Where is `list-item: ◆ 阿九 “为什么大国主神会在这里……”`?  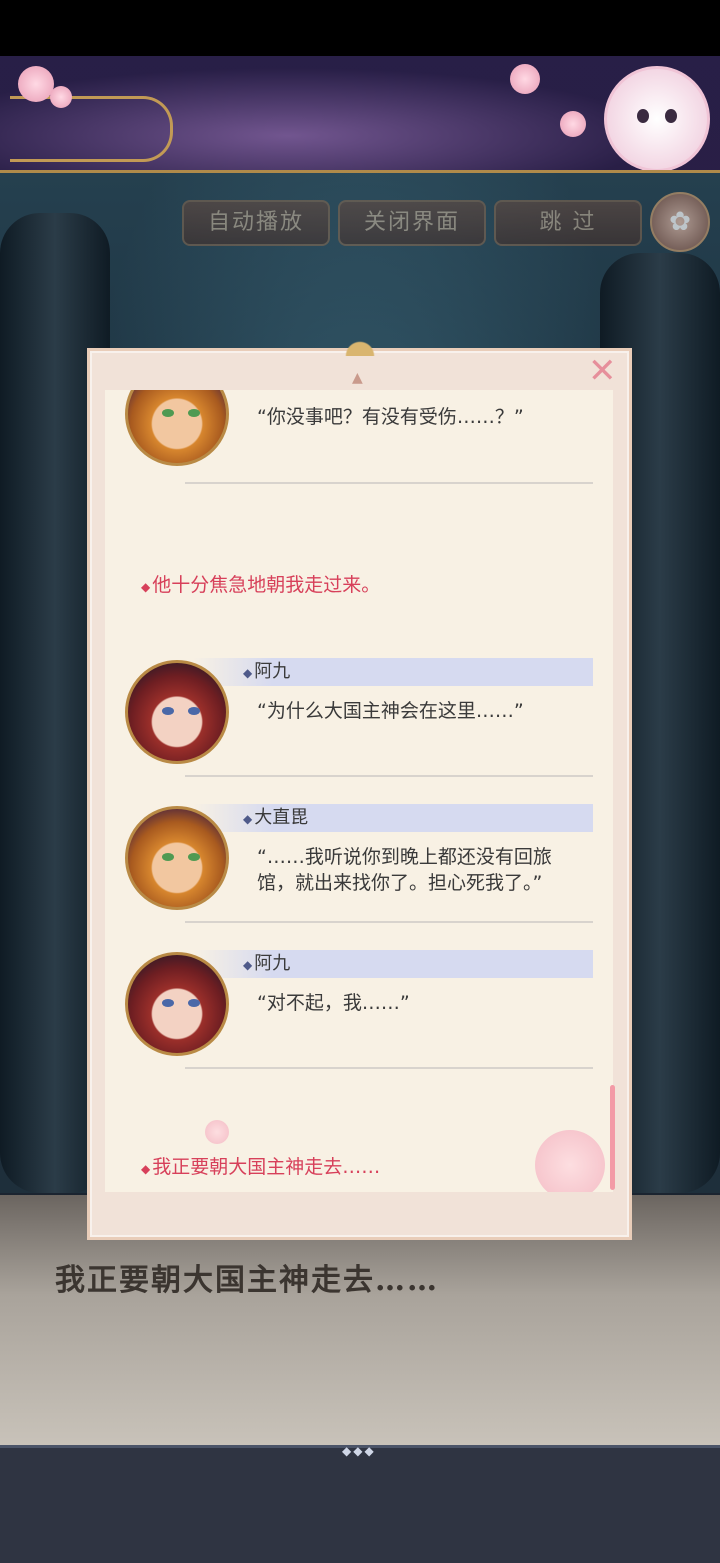
list-item: ◆ 阿九 “为什么大国主神会在这里……” is located at coordinates (349, 718).